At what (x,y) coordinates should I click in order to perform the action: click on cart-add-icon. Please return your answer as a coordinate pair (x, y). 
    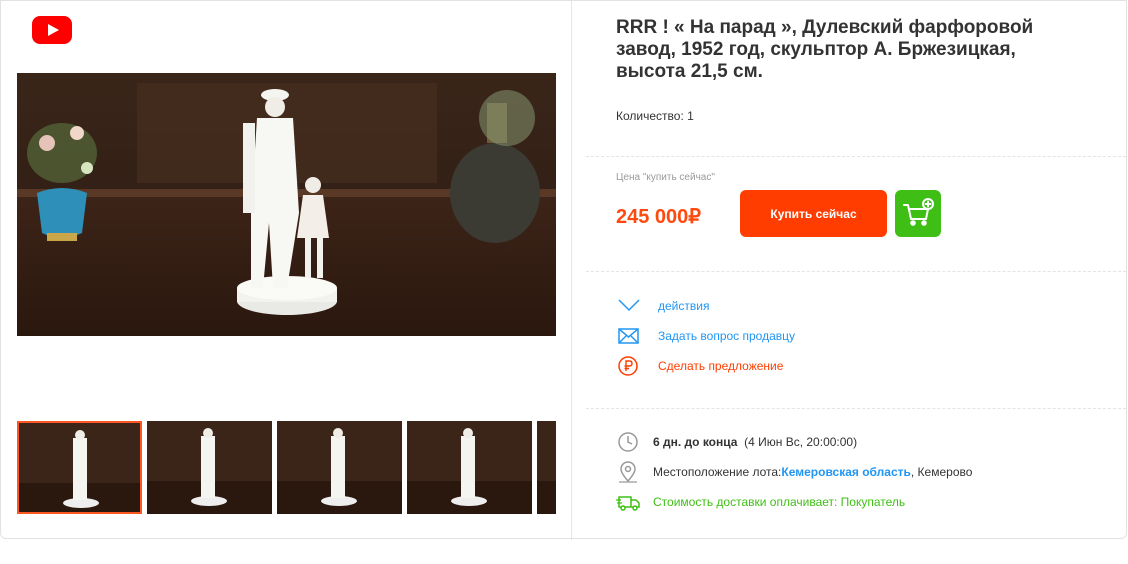
    Looking at the image, I should click on (918, 212).